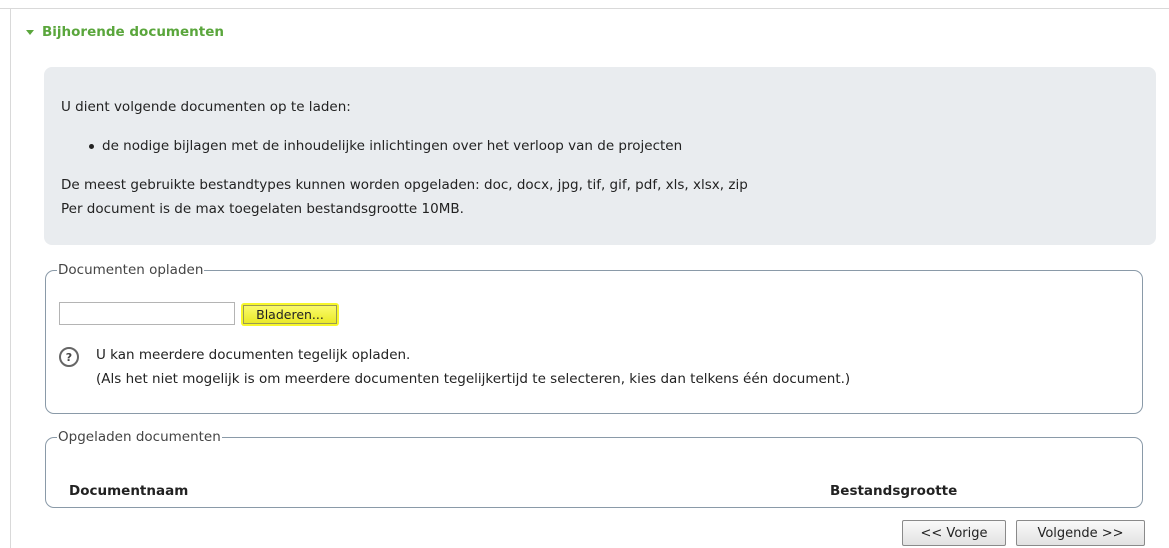  Describe the element at coordinates (131, 270) in the screenshot. I see `upload-legend: Documenten opladen` at that location.